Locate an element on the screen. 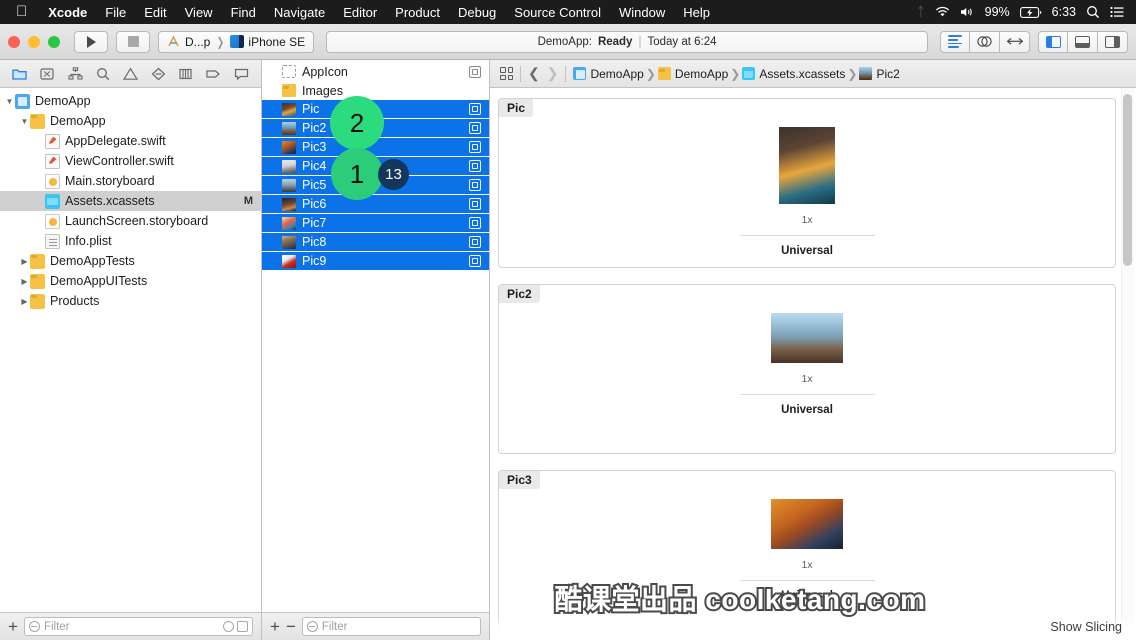 This screenshot has width=1136, height=640. utilities-toggle-button is located at coordinates (1113, 41).